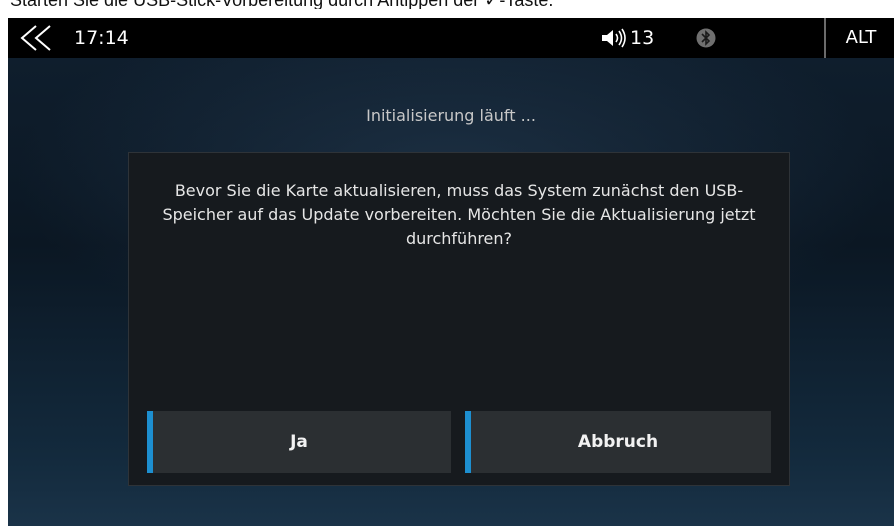 This screenshot has height=526, width=894. I want to click on back-button, so click(41, 38).